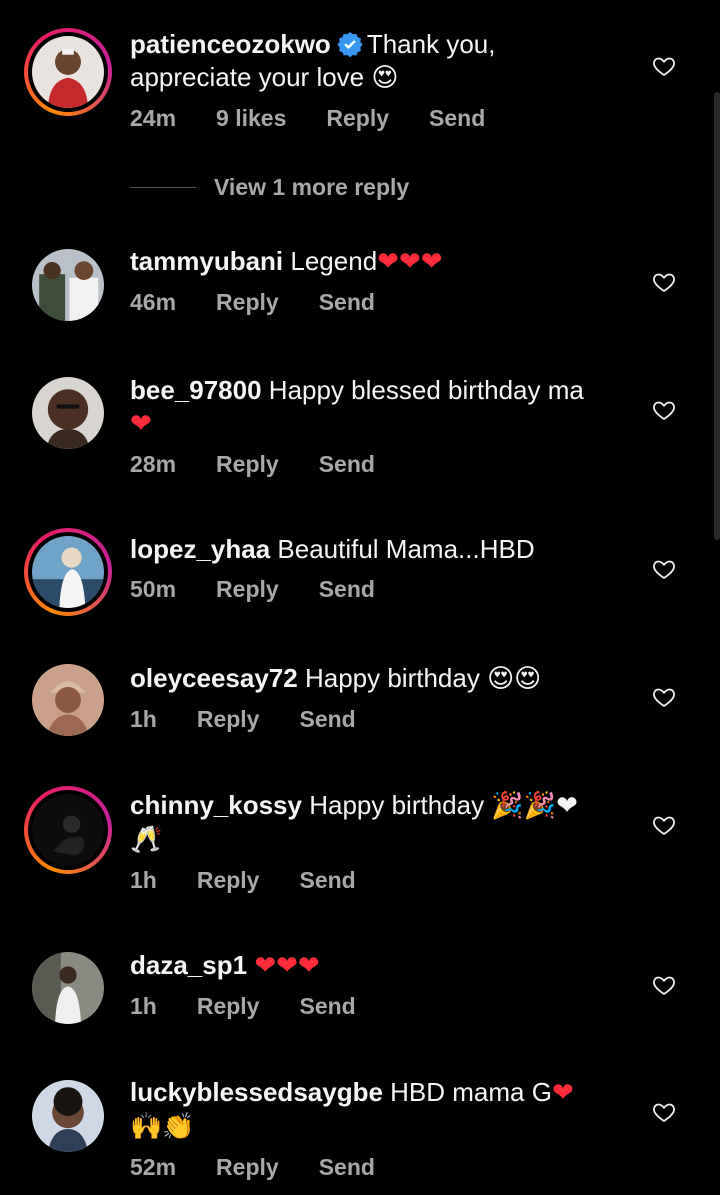 Image resolution: width=720 pixels, height=1195 pixels. I want to click on comment-emoji-line2: 🙌👏, so click(162, 1127).